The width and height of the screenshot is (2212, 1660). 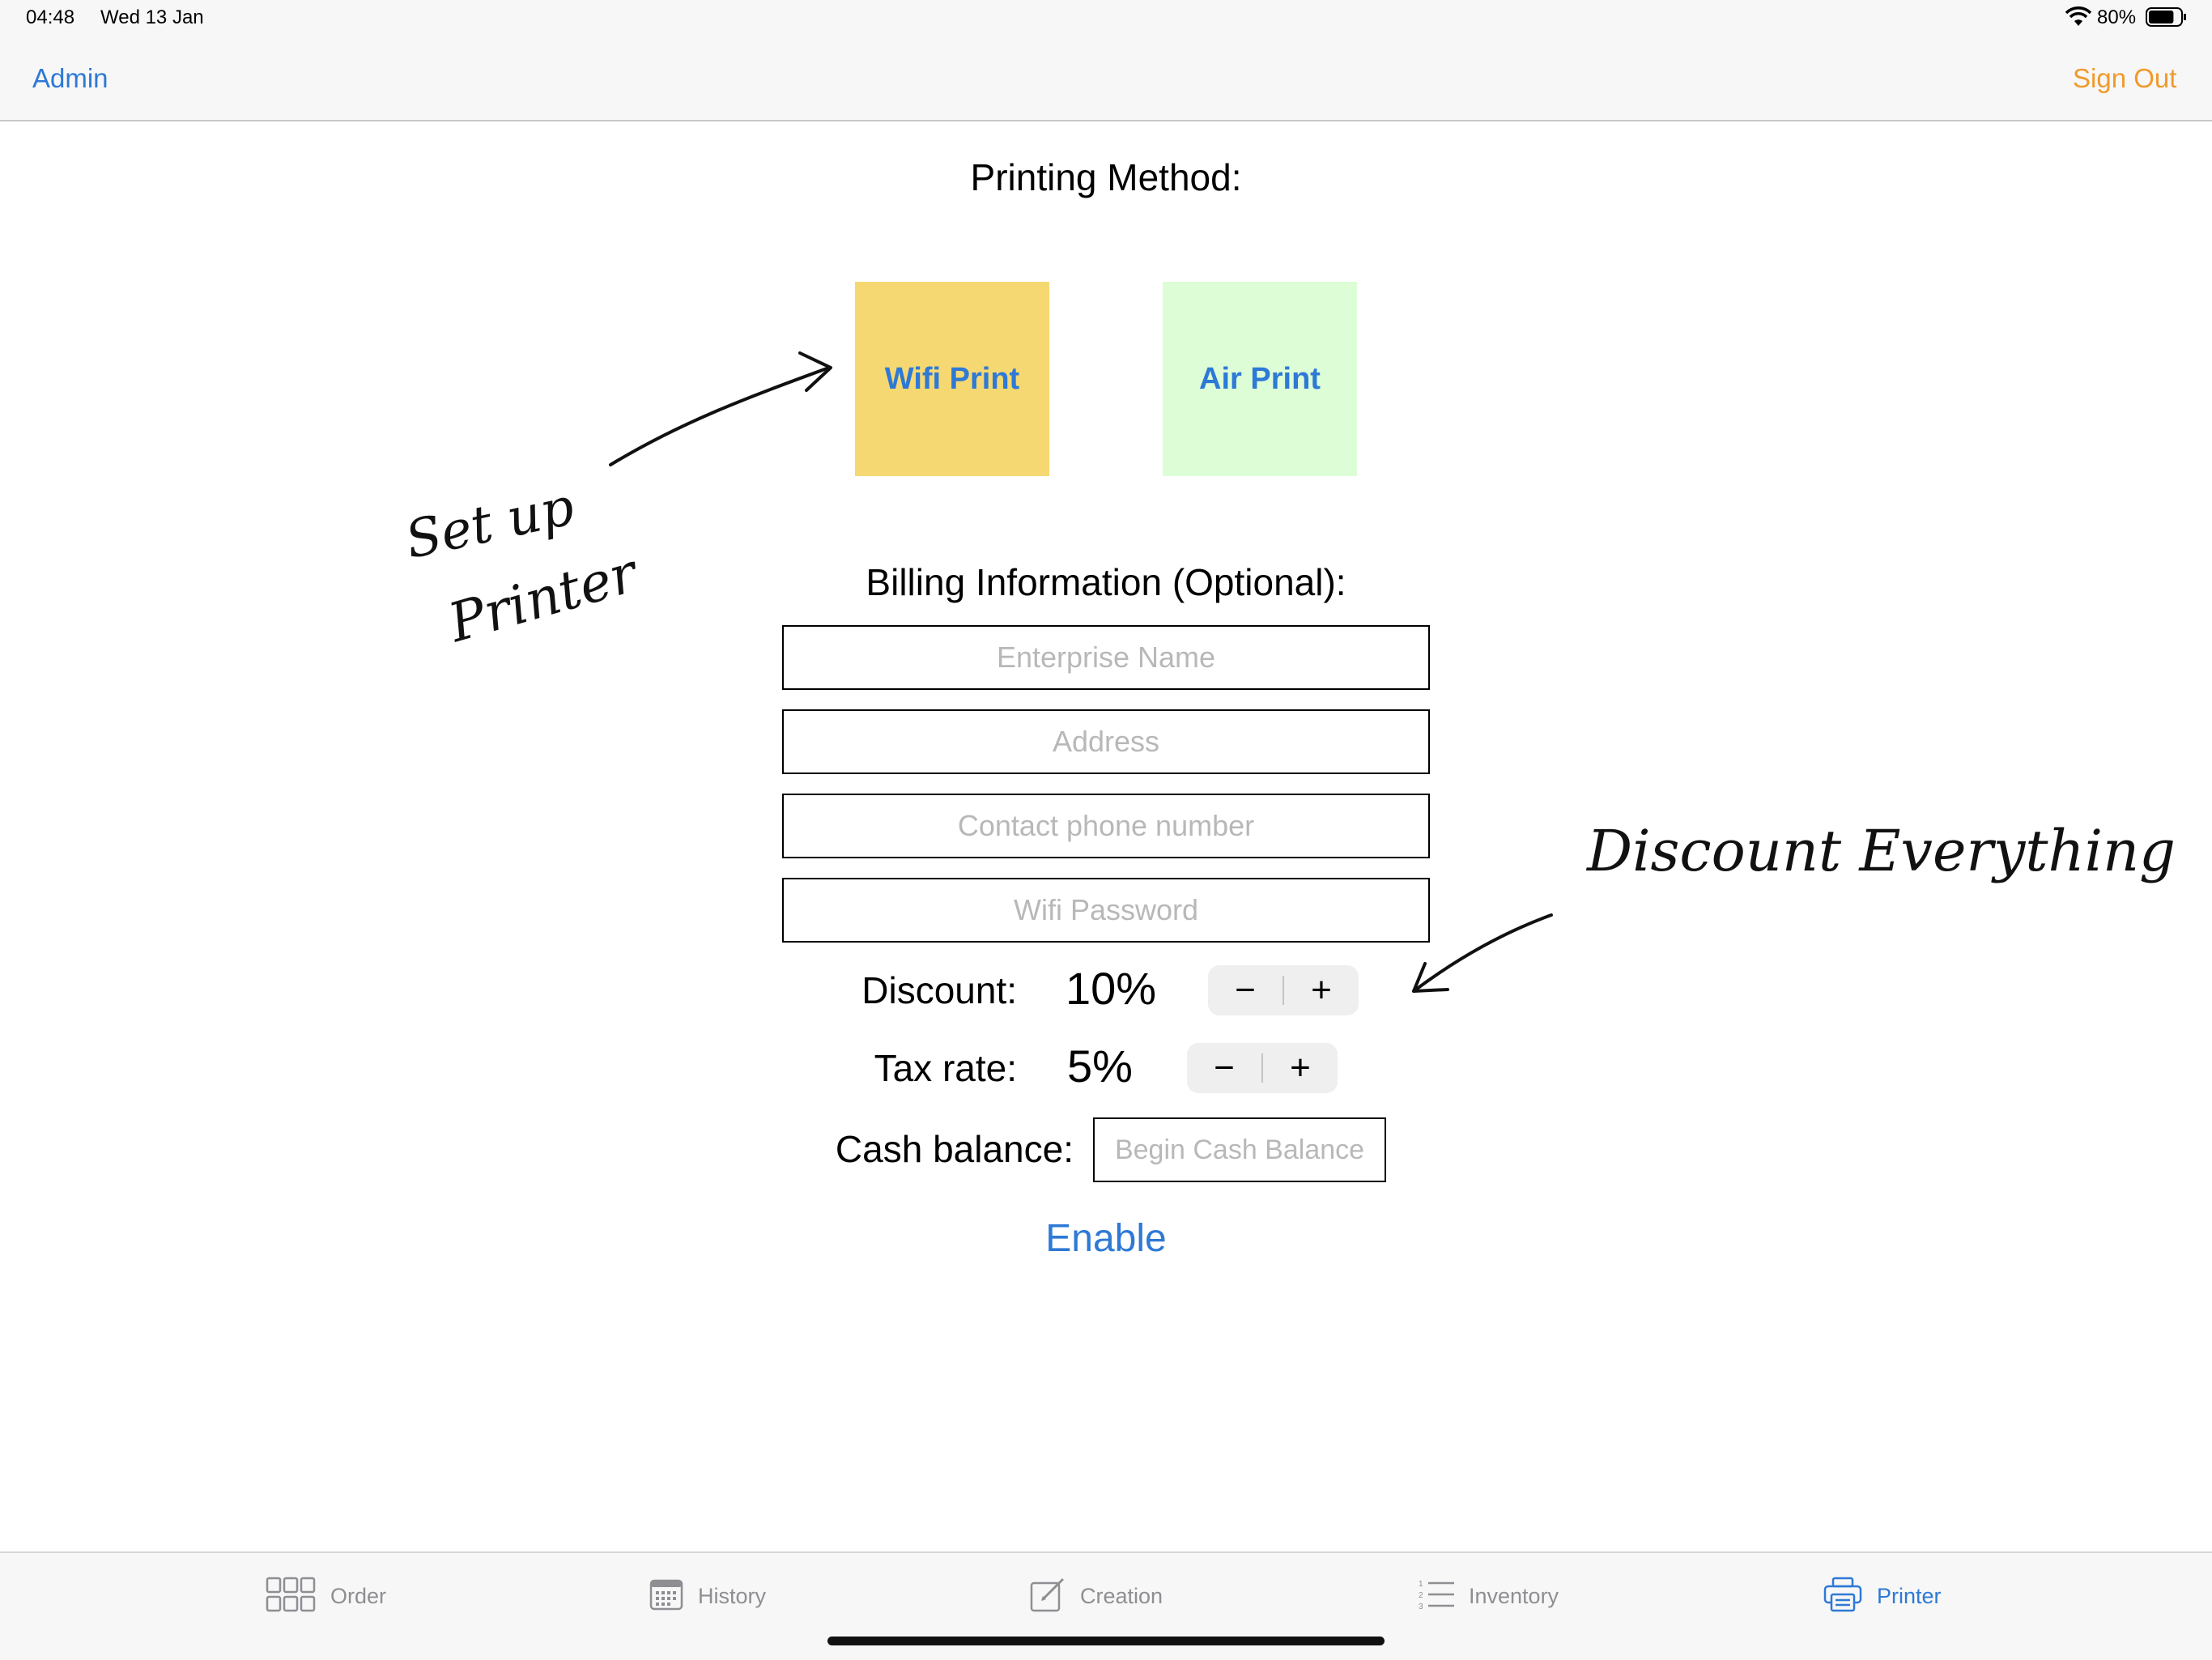 What do you see at coordinates (1112, 989) in the screenshot?
I see `discount-value: 10%` at bounding box center [1112, 989].